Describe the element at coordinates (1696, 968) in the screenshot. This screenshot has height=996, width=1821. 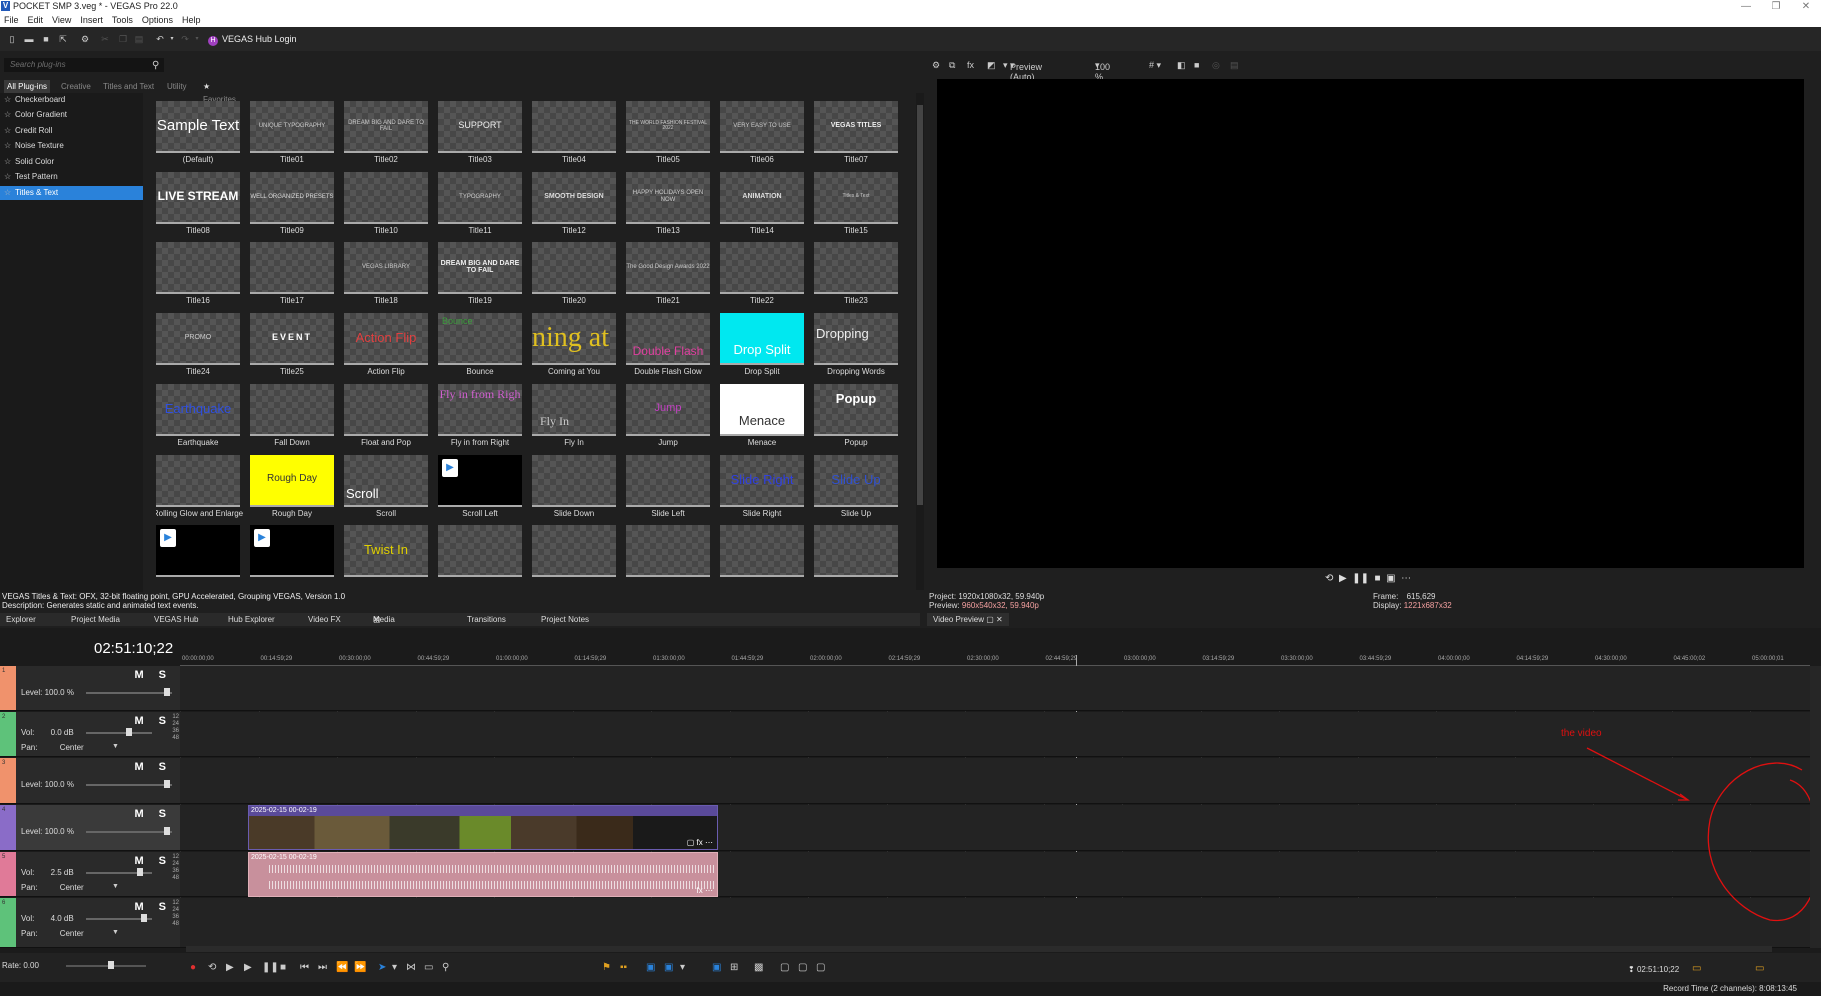
I see `loop-region-icon: ▭` at that location.